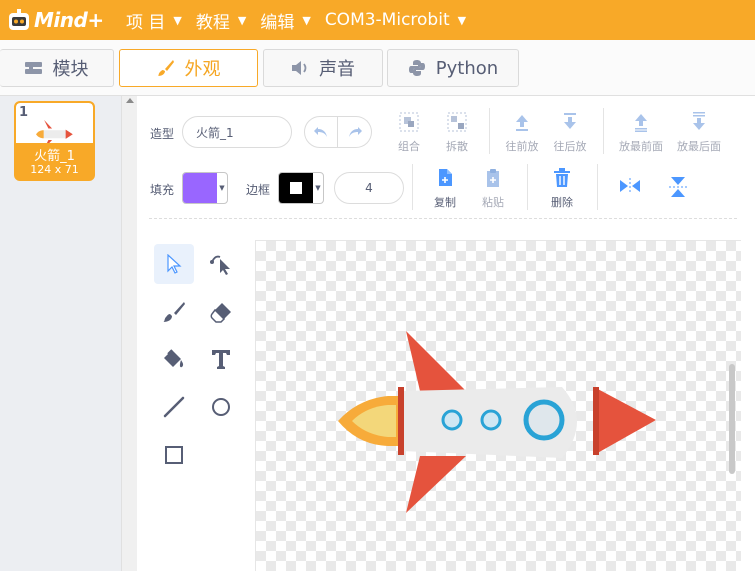  What do you see at coordinates (699, 146) in the screenshot?
I see `back-label: 放最后面` at bounding box center [699, 146].